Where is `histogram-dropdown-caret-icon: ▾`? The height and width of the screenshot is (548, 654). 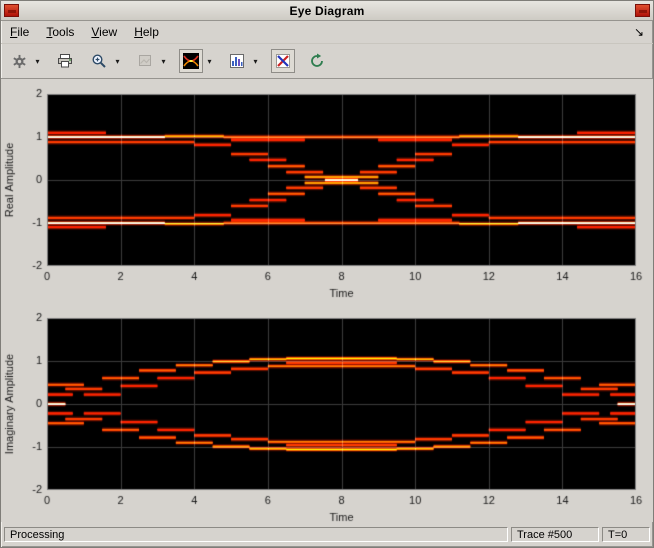 histogram-dropdown-caret-icon: ▾ is located at coordinates (255, 61).